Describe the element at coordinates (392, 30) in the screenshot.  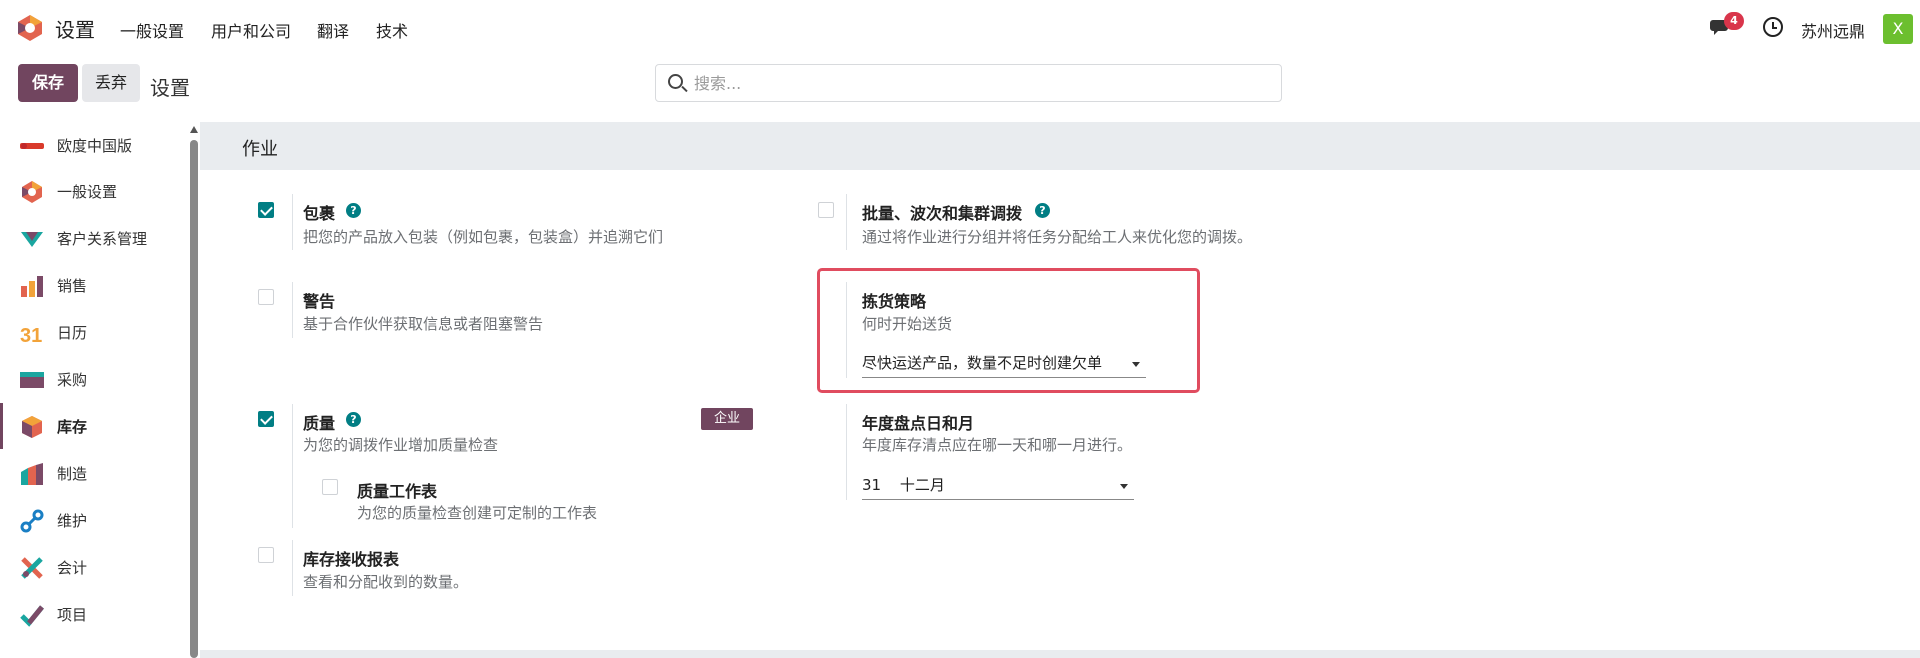
I see `menu-technical: 技术` at that location.